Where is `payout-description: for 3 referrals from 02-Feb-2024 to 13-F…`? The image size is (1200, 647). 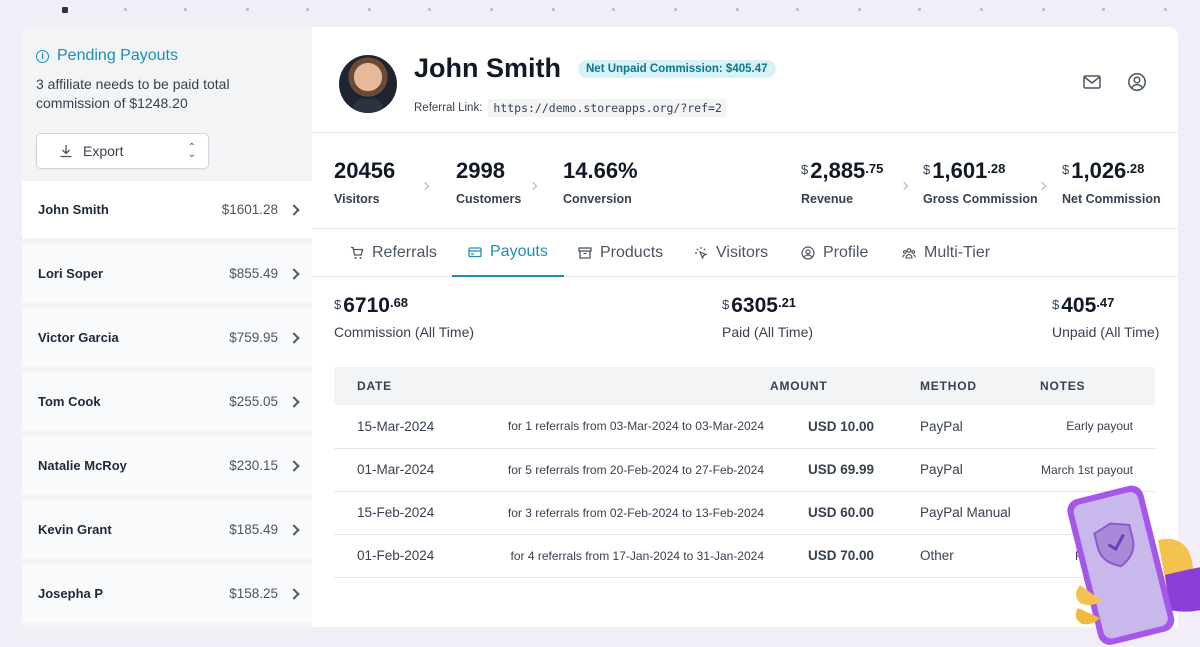 payout-description: for 3 referrals from 02-Feb-2024 to 13-F… is located at coordinates (627, 513).